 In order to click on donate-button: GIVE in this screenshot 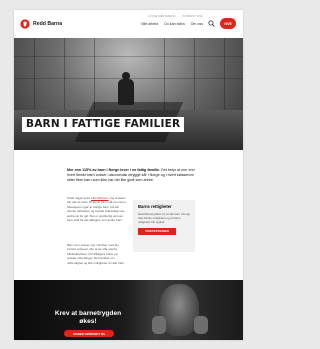, I will do `click(228, 23)`.